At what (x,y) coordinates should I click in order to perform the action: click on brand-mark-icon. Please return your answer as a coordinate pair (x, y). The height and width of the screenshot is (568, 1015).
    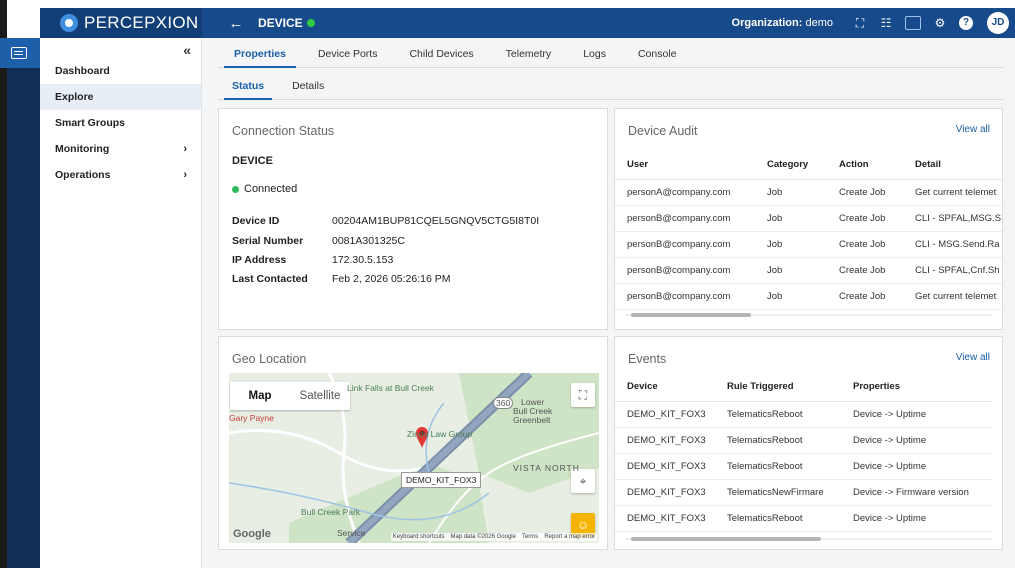
    Looking at the image, I should click on (69, 23).